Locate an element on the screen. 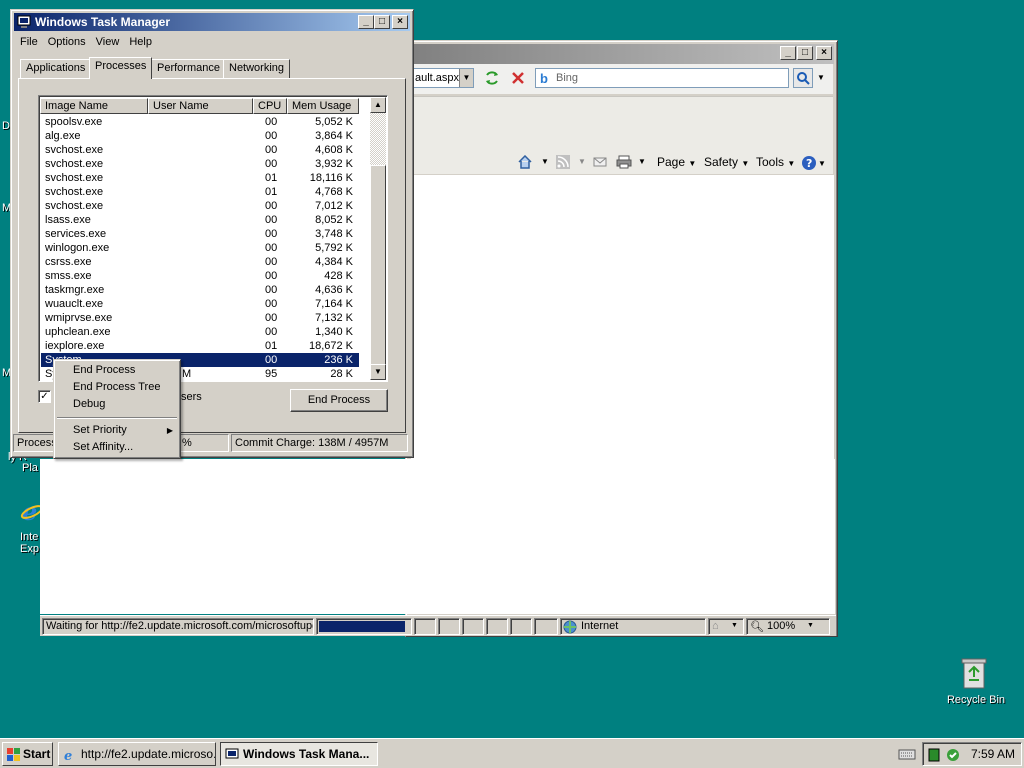 Image resolution: width=1024 pixels, height=768 pixels. table-row: wmiprvse.exe 00 7,132 K is located at coordinates (200, 318).